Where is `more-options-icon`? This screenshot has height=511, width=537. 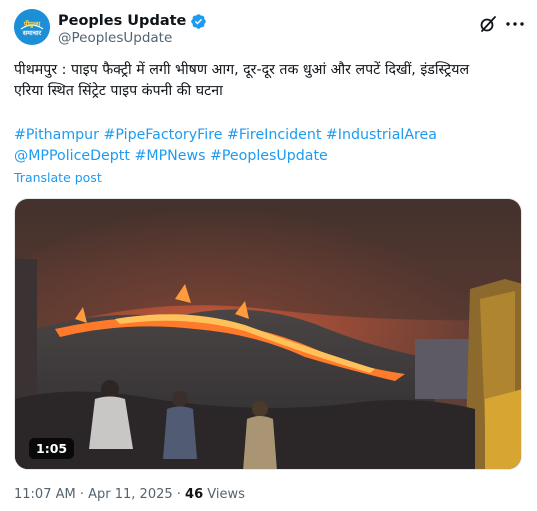 more-options-icon is located at coordinates (515, 24).